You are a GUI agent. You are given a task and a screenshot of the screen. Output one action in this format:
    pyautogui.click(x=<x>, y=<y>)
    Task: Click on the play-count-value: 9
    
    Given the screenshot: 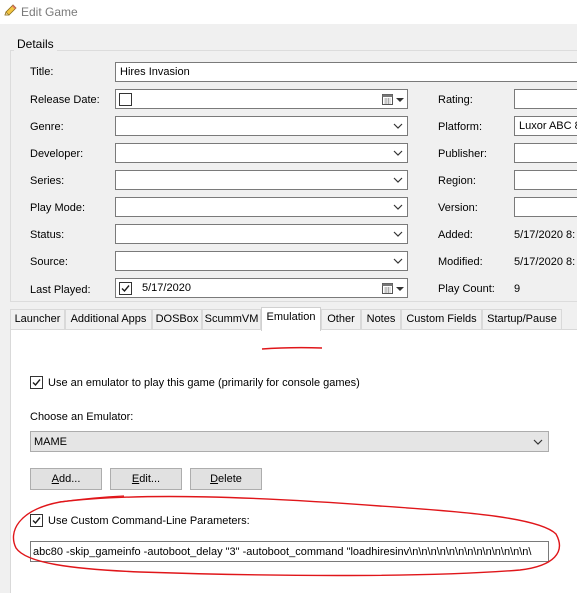 What is the action you would take?
    pyautogui.click(x=517, y=289)
    